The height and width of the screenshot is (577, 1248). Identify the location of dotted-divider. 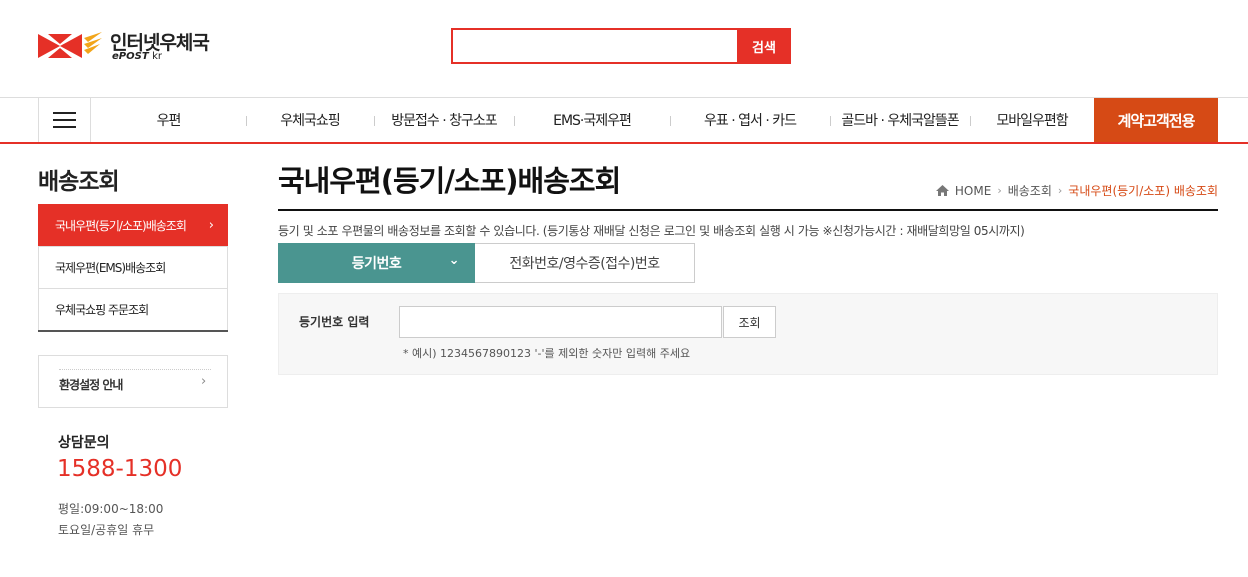
(135, 369).